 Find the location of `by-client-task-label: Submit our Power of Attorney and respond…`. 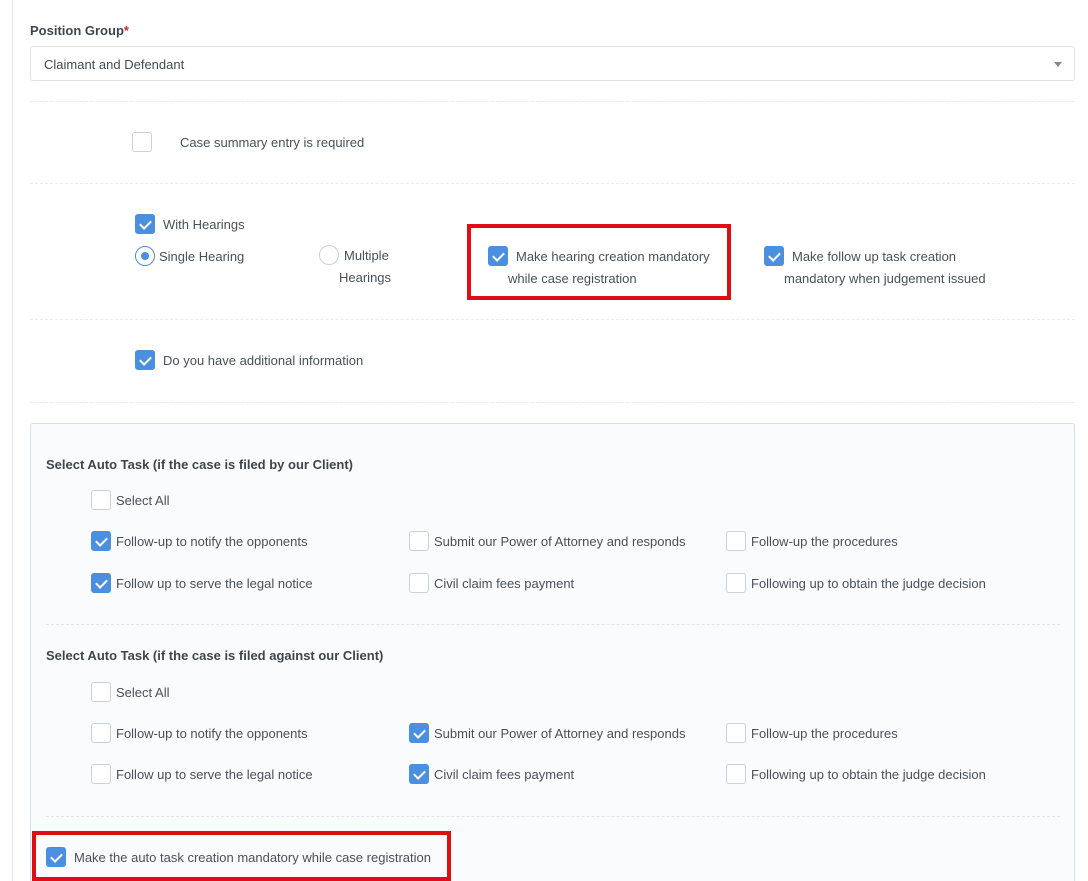

by-client-task-label: Submit our Power of Attorney and respond… is located at coordinates (560, 541).